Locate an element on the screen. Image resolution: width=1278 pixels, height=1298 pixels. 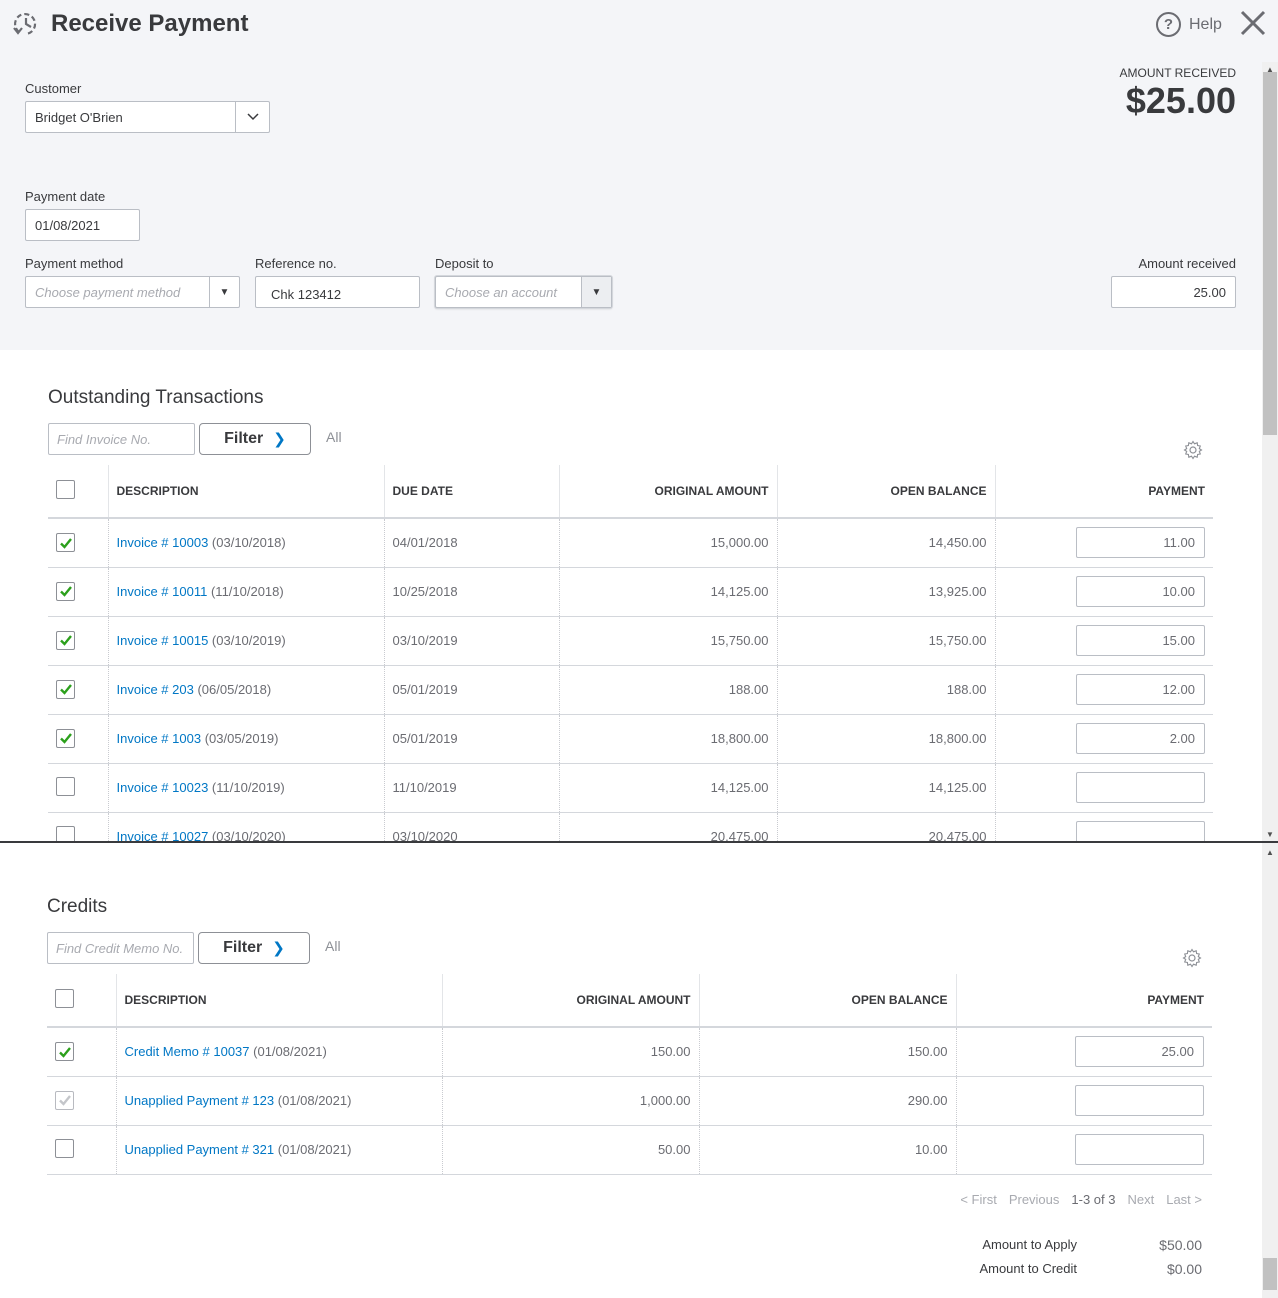
find-credit-memo-input: Find Credit Memo No. is located at coordinates (120, 948).